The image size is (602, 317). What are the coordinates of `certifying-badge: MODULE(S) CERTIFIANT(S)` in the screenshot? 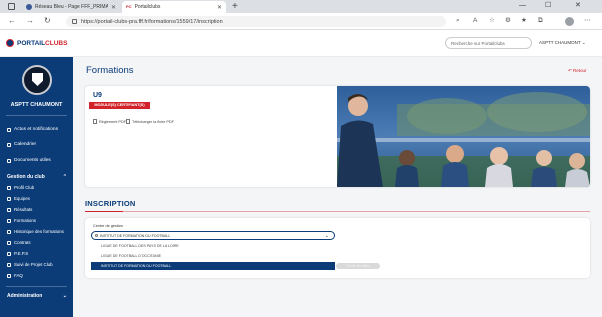 It's located at (119, 105).